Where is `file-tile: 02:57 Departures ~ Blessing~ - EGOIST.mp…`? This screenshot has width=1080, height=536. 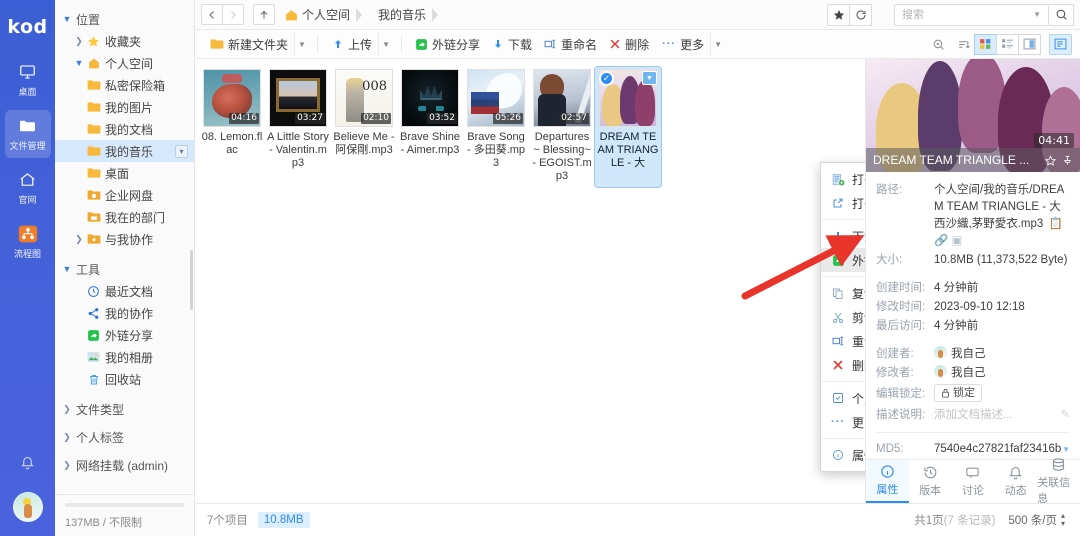 file-tile: 02:57 Departures ~ Blessing~ - EGOIST.mp… is located at coordinates (562, 127).